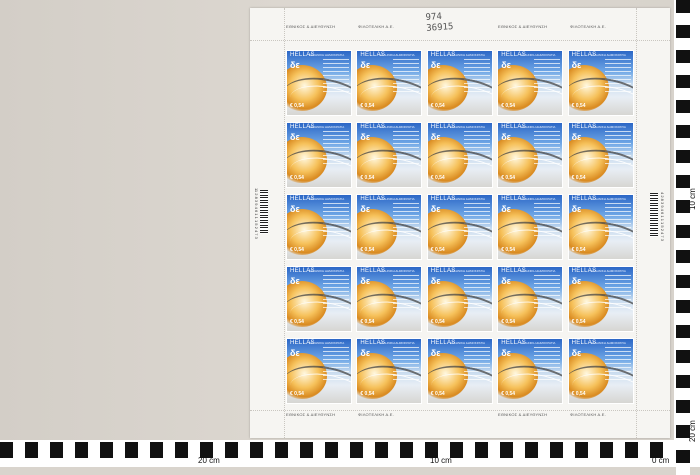 The width and height of the screenshot is (700, 475). Describe the element at coordinates (376, 414) in the screenshot. I see `bottom-margin-imprint-right: ΦΙΛΟΤΕΛΙΚΗ Α.Ε.` at that location.